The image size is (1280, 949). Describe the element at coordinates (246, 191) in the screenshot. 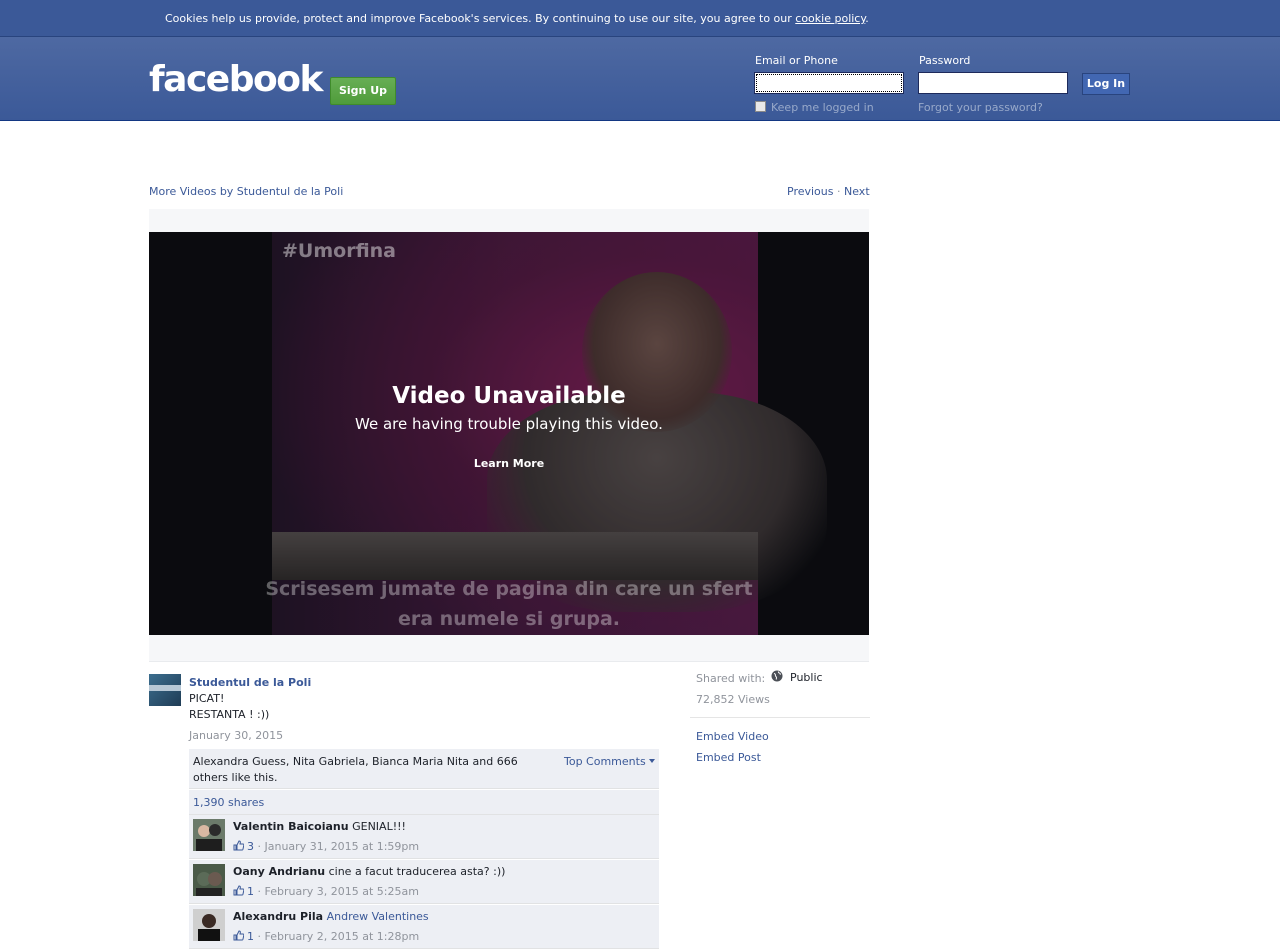

I see `more-videos-link: More Videos by Studentul de la Poli` at that location.